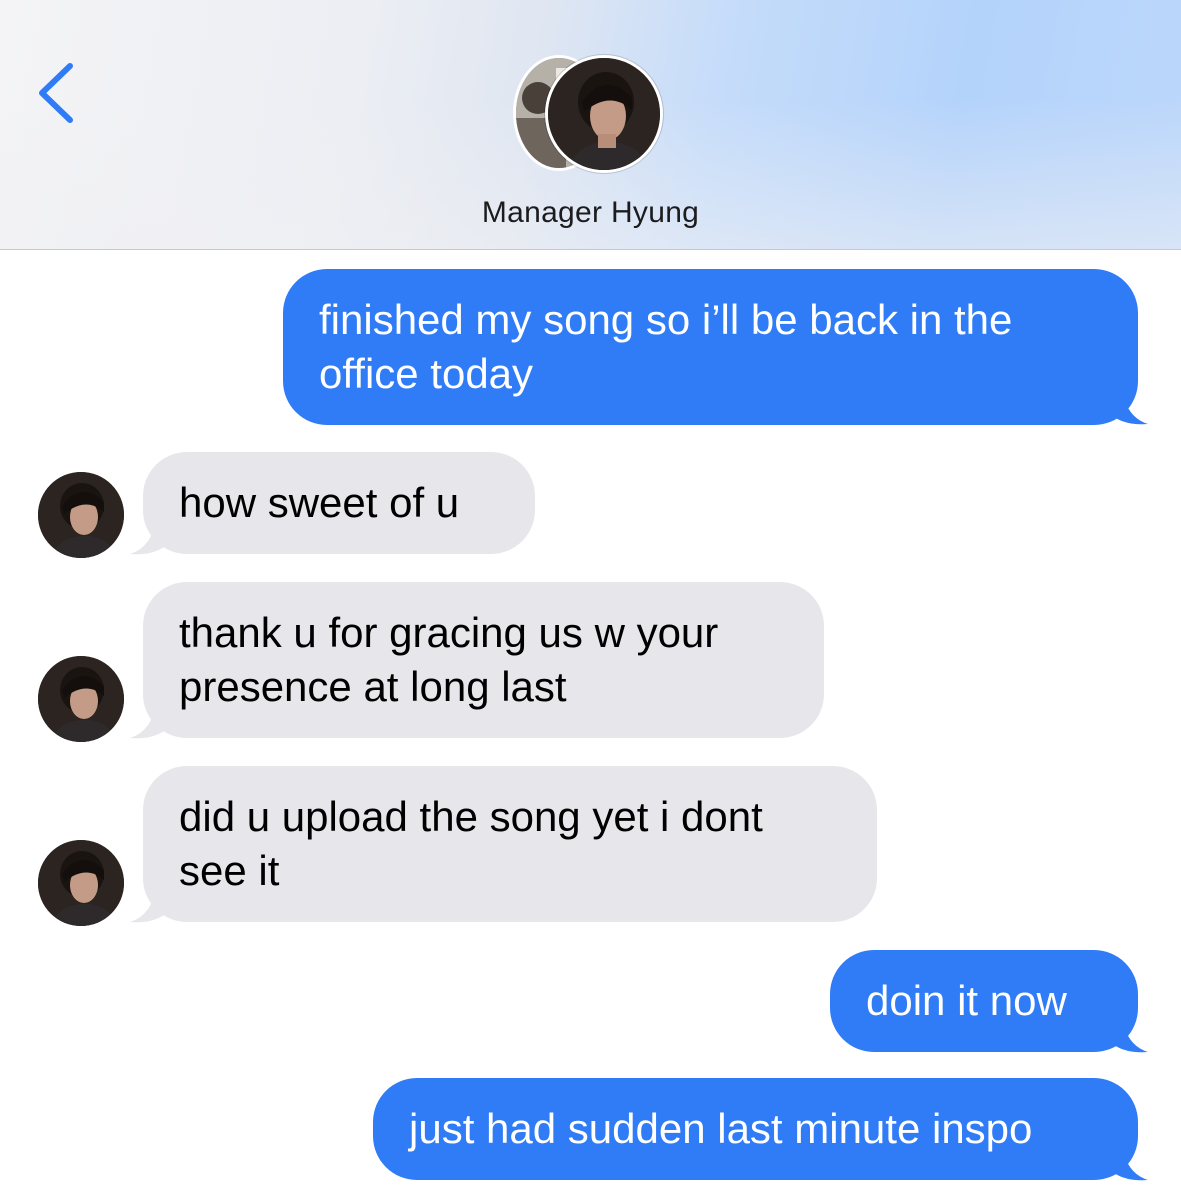 This screenshot has height=1200, width=1181. Describe the element at coordinates (373, 686) in the screenshot. I see `message-text: presence at long last` at that location.